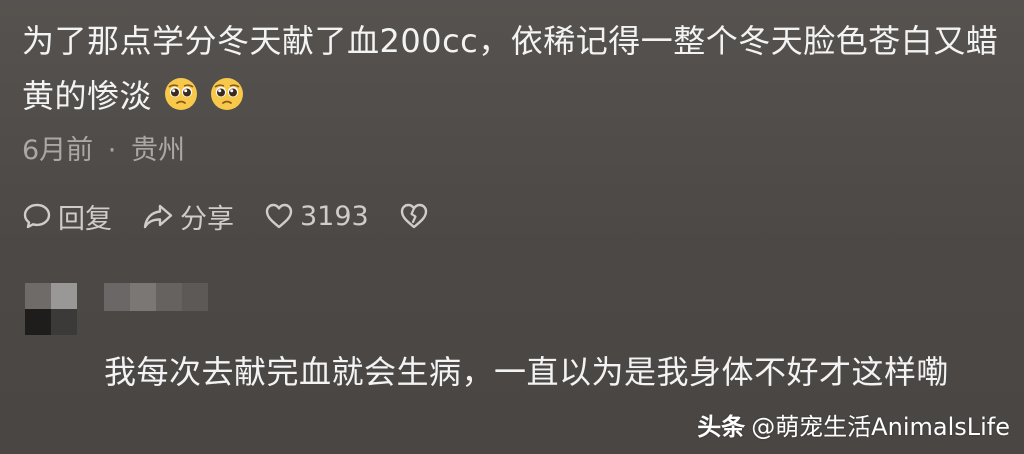 This screenshot has height=454, width=1024. I want to click on share-button: 分享, so click(188, 216).